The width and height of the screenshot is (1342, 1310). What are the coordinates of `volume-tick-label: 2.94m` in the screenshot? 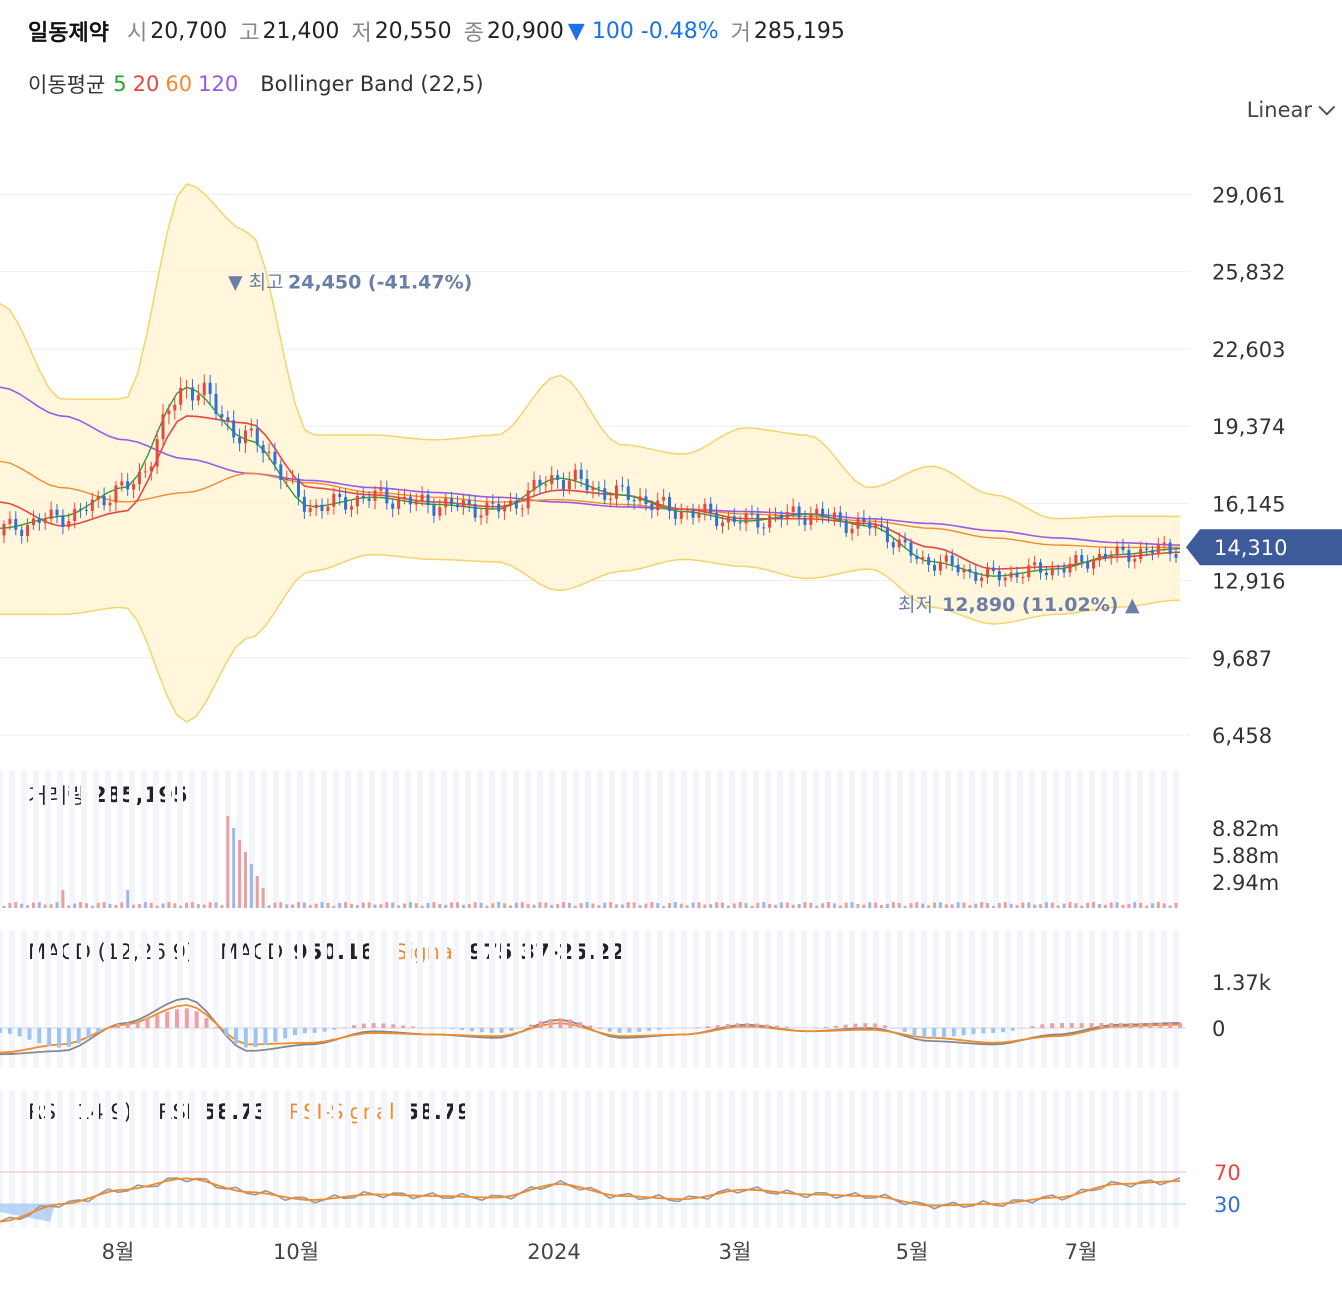 It's located at (1245, 883).